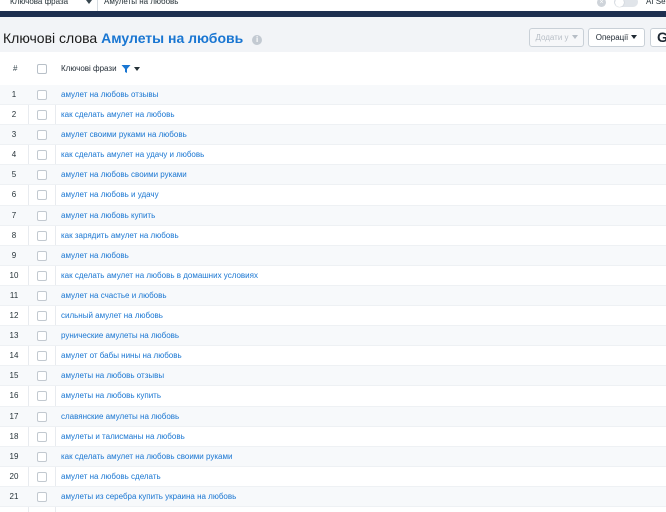  Describe the element at coordinates (112, 375) in the screenshot. I see `keyword-phrase-link: амулеты на любовь отзывы` at that location.